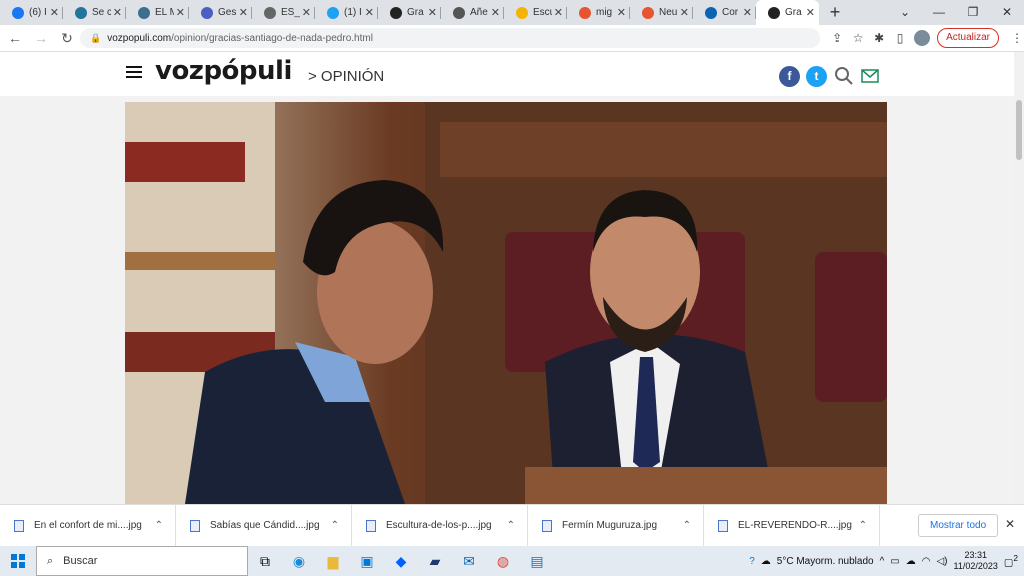 The height and width of the screenshot is (576, 1024). Describe the element at coordinates (1019, 278) in the screenshot. I see `page-scrollbar` at that location.